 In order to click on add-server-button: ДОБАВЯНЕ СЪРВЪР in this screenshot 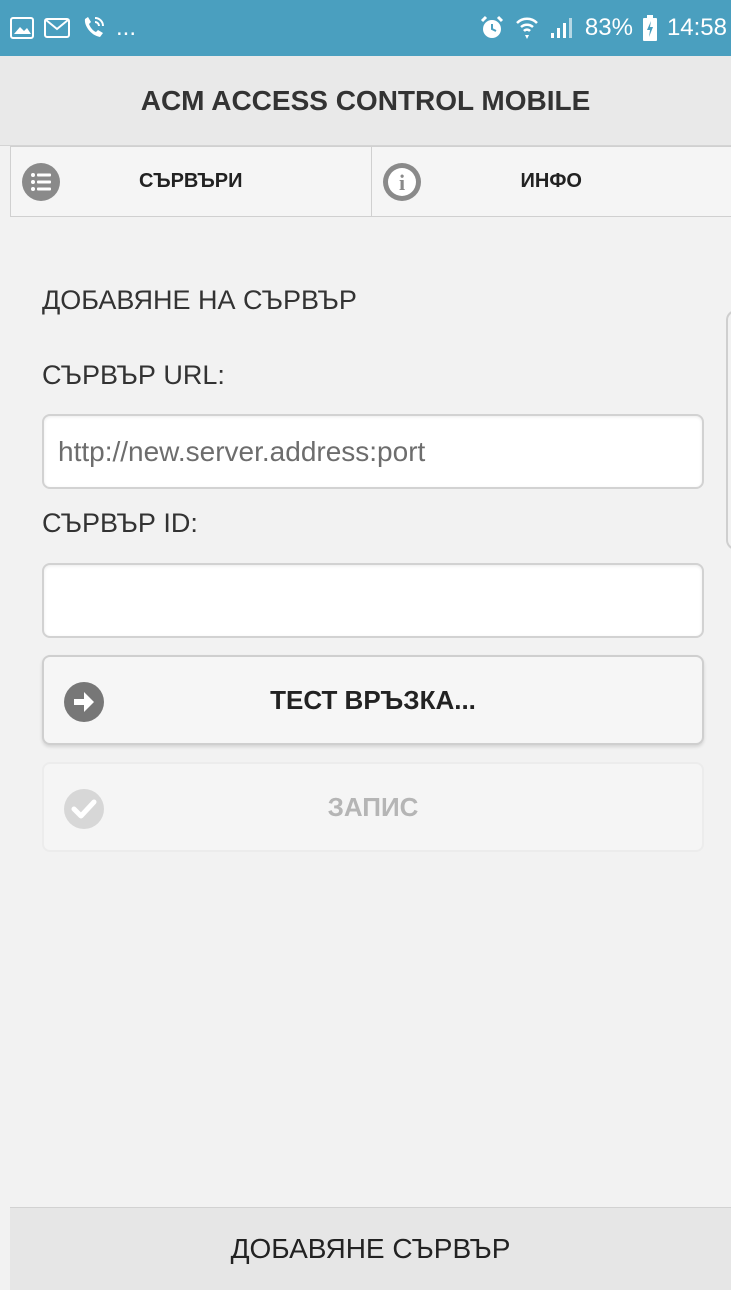, I will do `click(370, 1248)`.